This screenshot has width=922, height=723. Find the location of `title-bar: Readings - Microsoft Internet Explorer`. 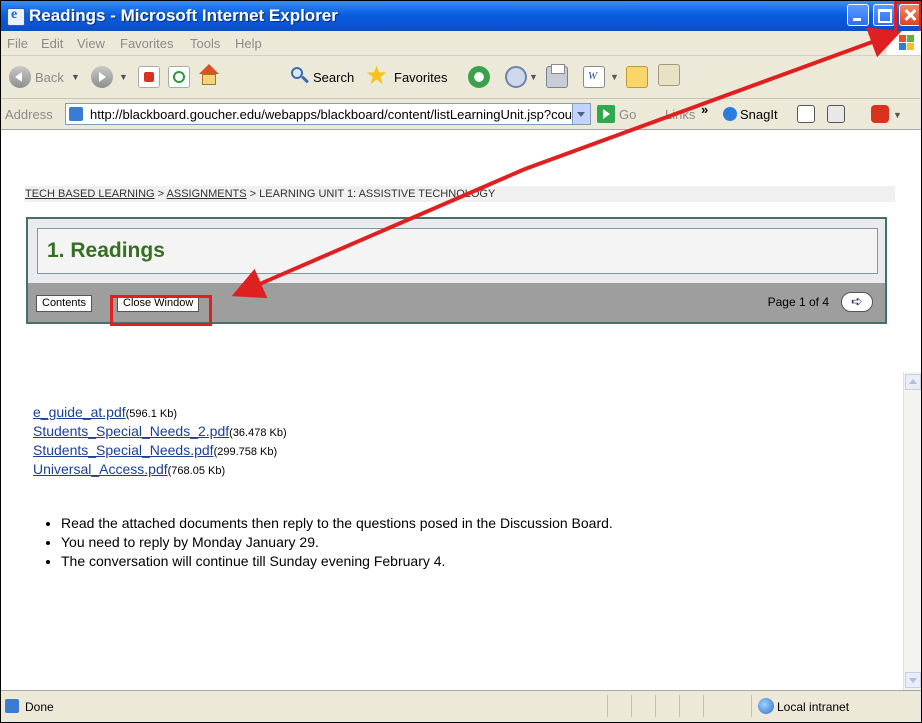

title-bar: Readings - Microsoft Internet Explorer is located at coordinates (461, 16).